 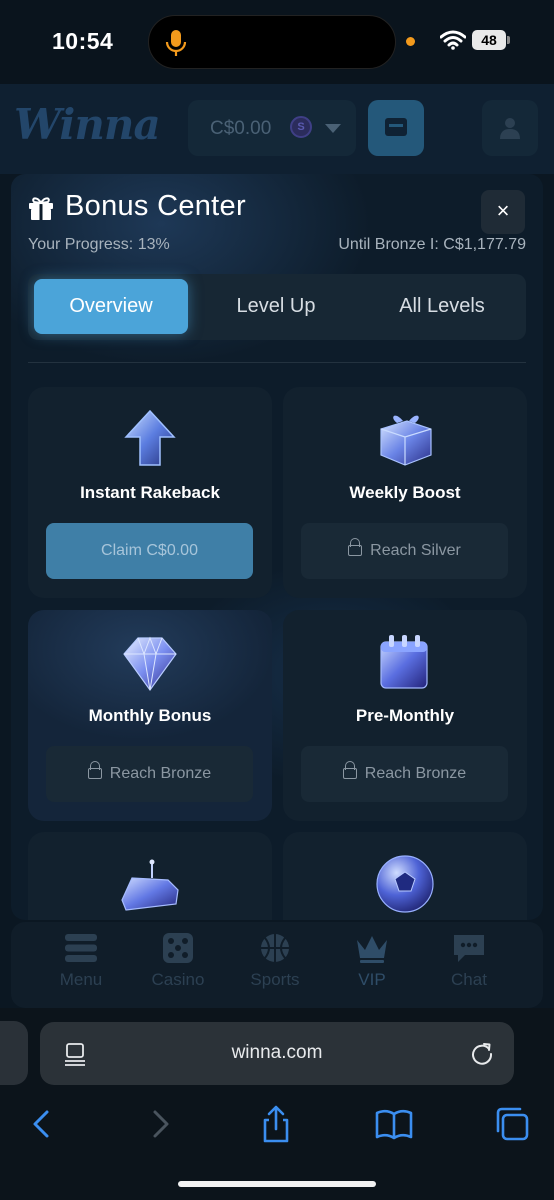 I want to click on status-time: 10:54, so click(x=83, y=41).